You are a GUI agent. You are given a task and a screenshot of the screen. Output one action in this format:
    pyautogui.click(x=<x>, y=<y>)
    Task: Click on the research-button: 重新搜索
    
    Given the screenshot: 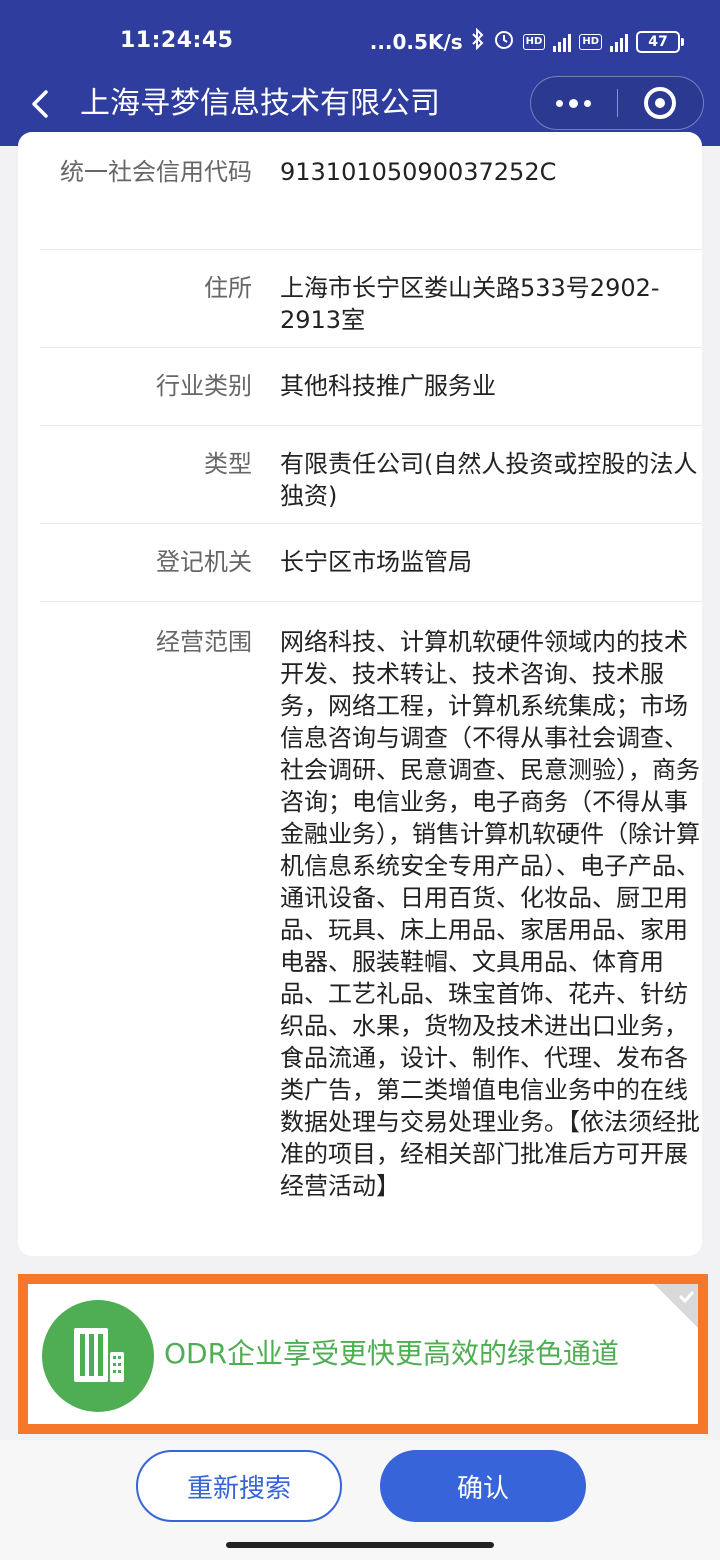 What is the action you would take?
    pyautogui.click(x=239, y=1486)
    